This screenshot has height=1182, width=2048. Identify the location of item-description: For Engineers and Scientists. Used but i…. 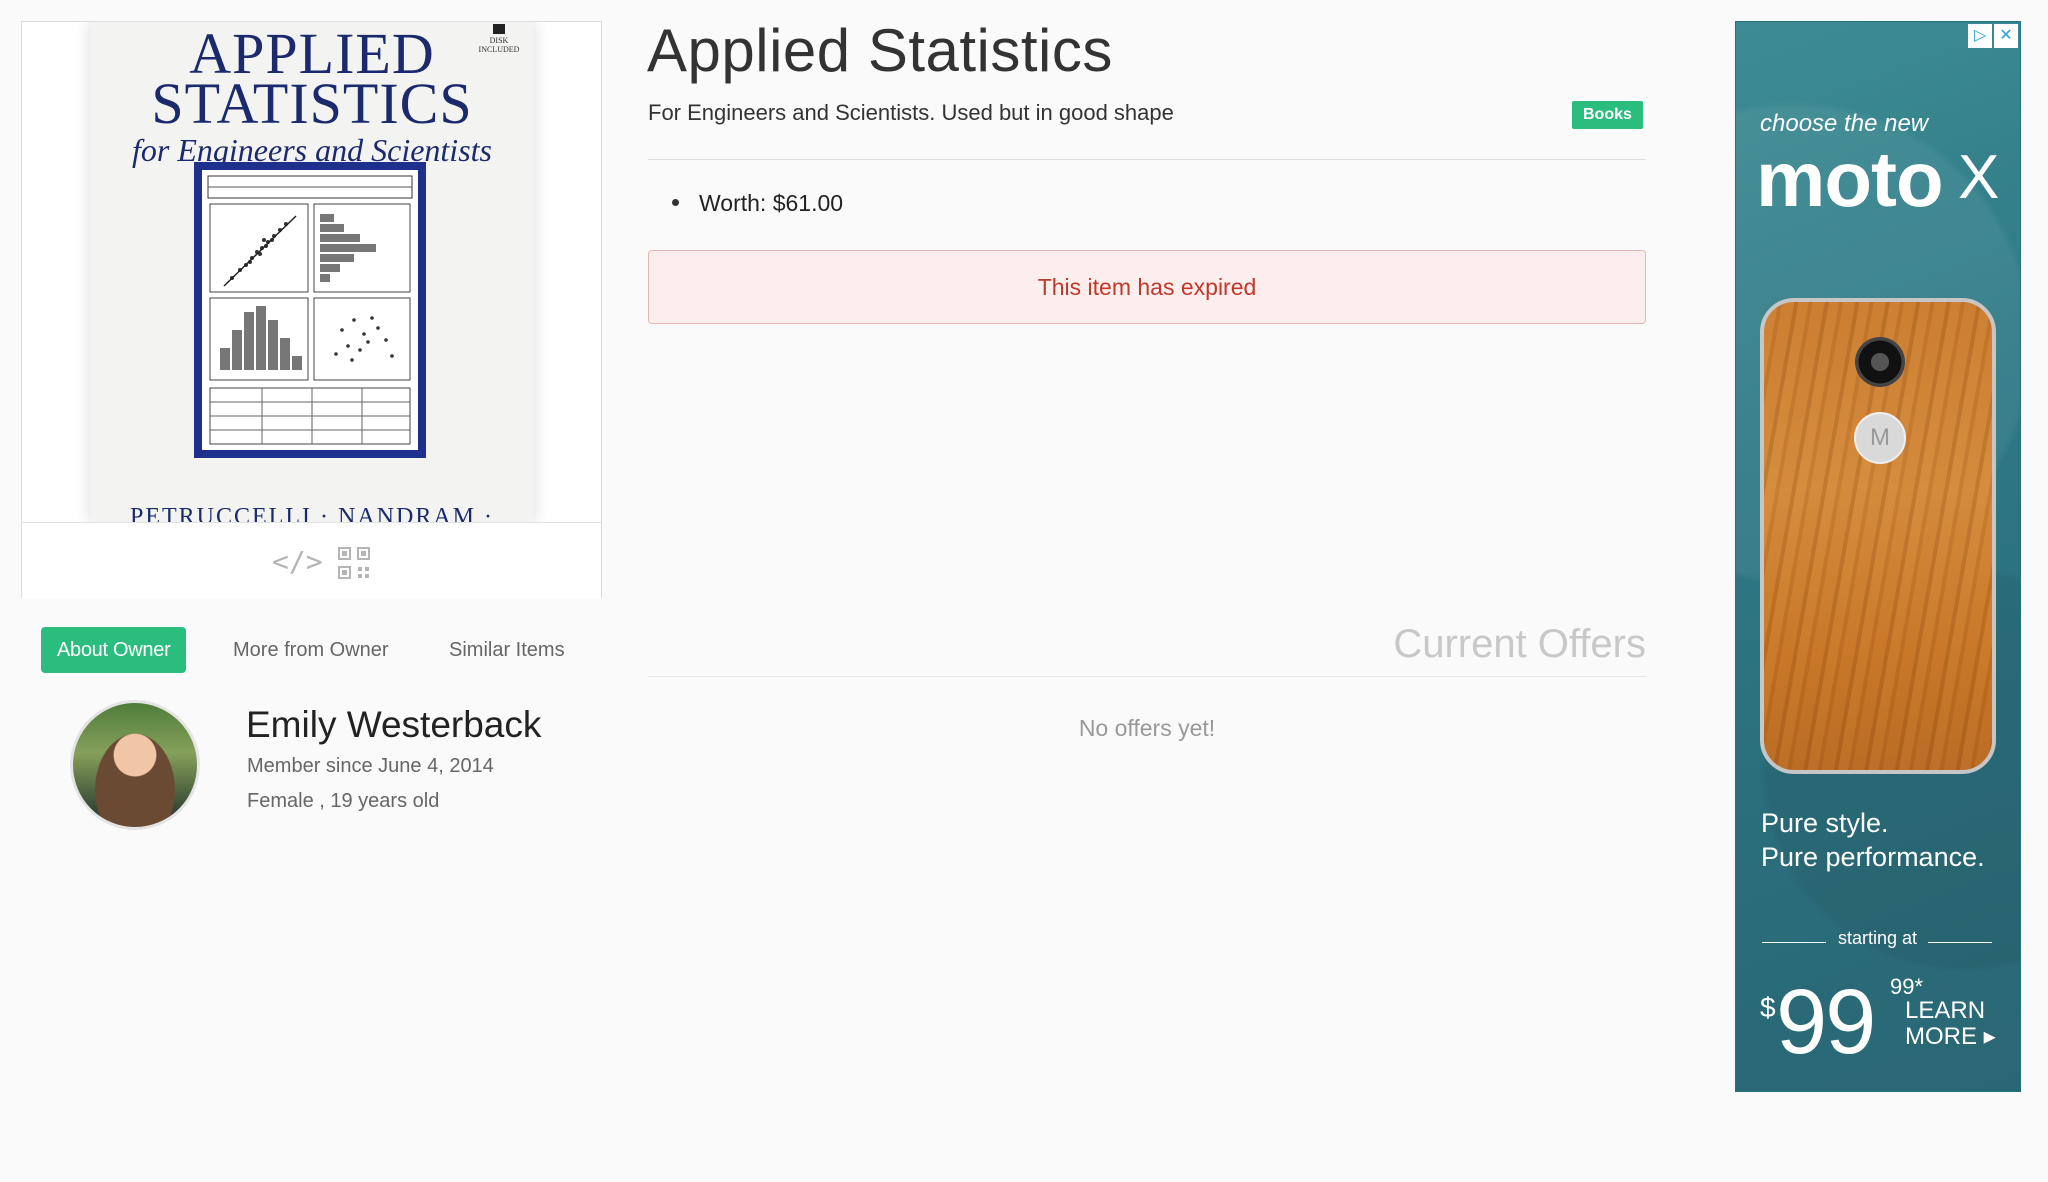
(911, 112).